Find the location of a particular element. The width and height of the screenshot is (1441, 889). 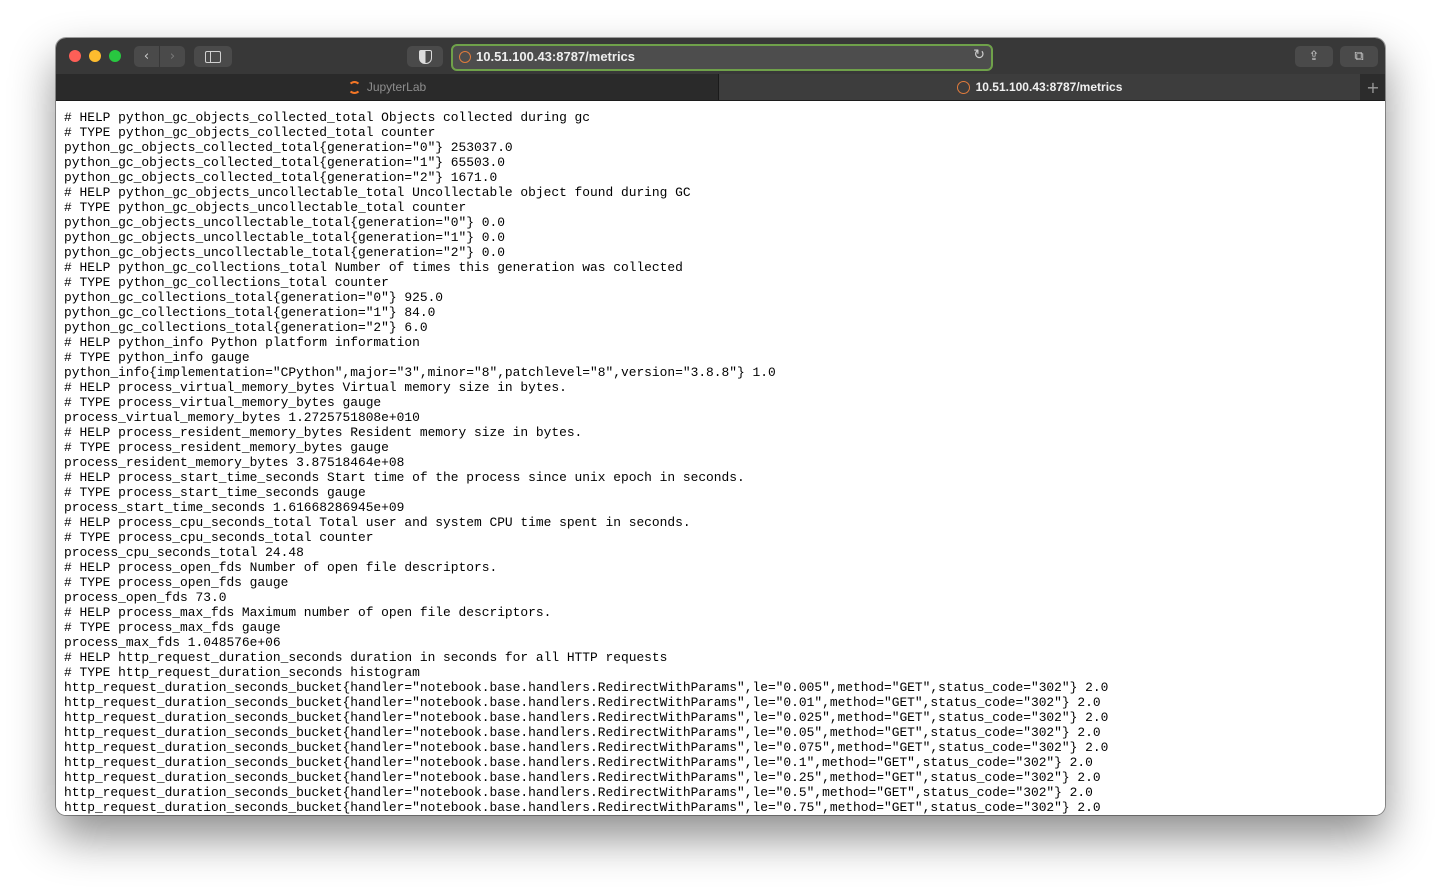

back-button: ‹ is located at coordinates (146, 56).